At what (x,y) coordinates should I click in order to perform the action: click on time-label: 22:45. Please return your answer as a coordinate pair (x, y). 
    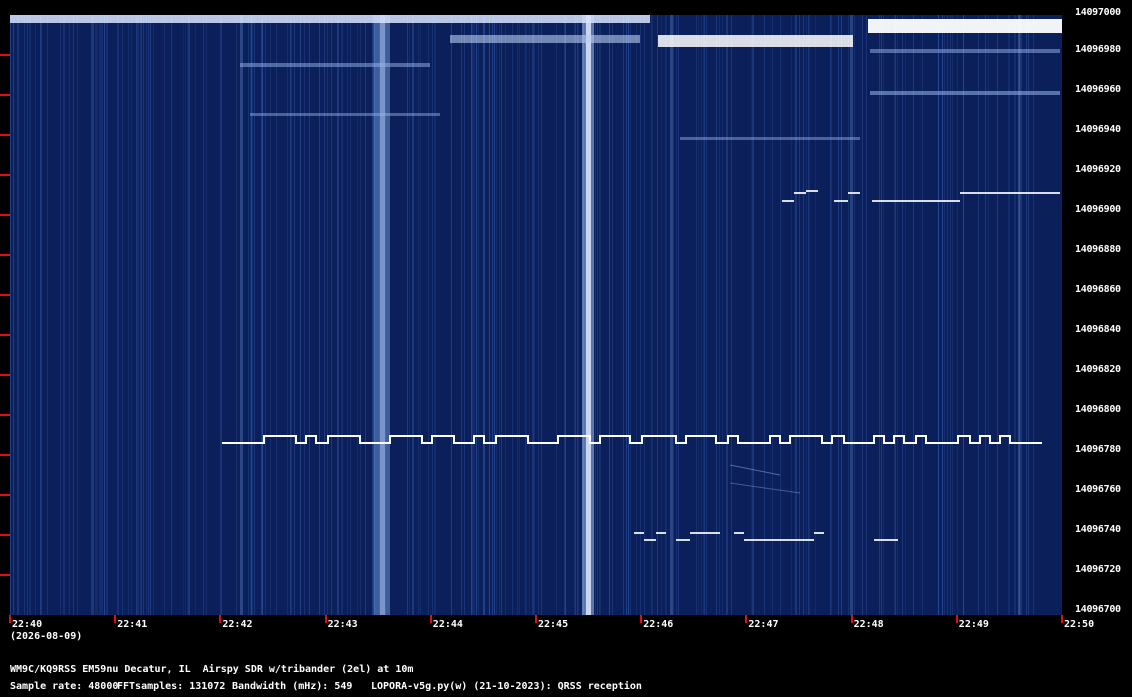
    Looking at the image, I should click on (553, 624).